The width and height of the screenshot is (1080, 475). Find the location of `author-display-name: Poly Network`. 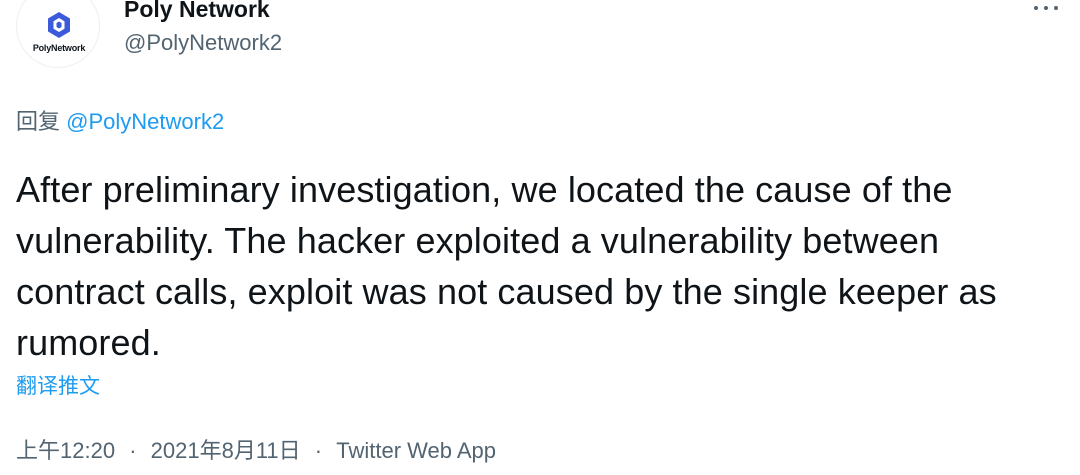

author-display-name: Poly Network is located at coordinates (197, 12).